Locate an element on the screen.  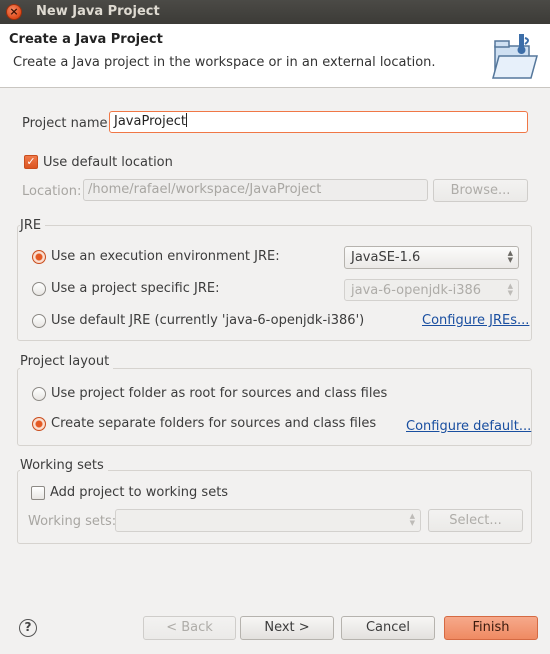
location-label: Location: is located at coordinates (52, 191).